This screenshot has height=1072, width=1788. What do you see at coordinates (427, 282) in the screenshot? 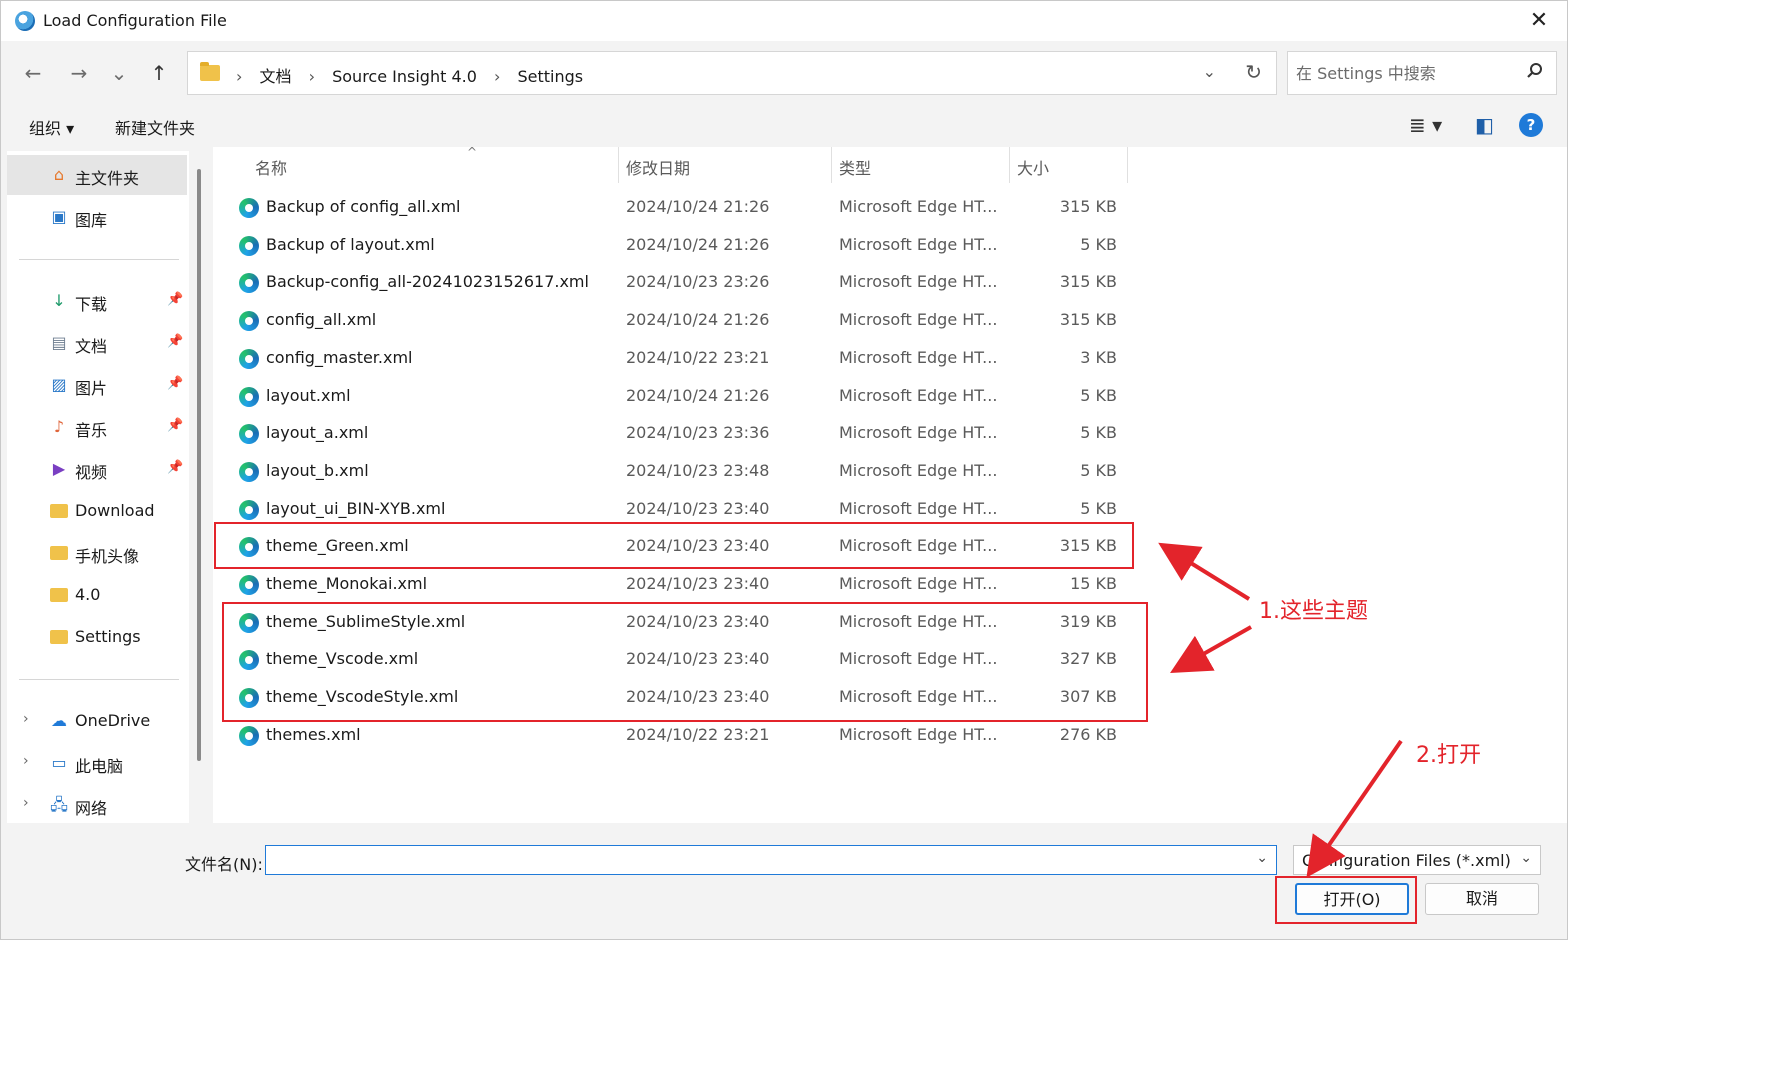
I see `file-name: Backup-config_all-20241023152617.xml` at bounding box center [427, 282].